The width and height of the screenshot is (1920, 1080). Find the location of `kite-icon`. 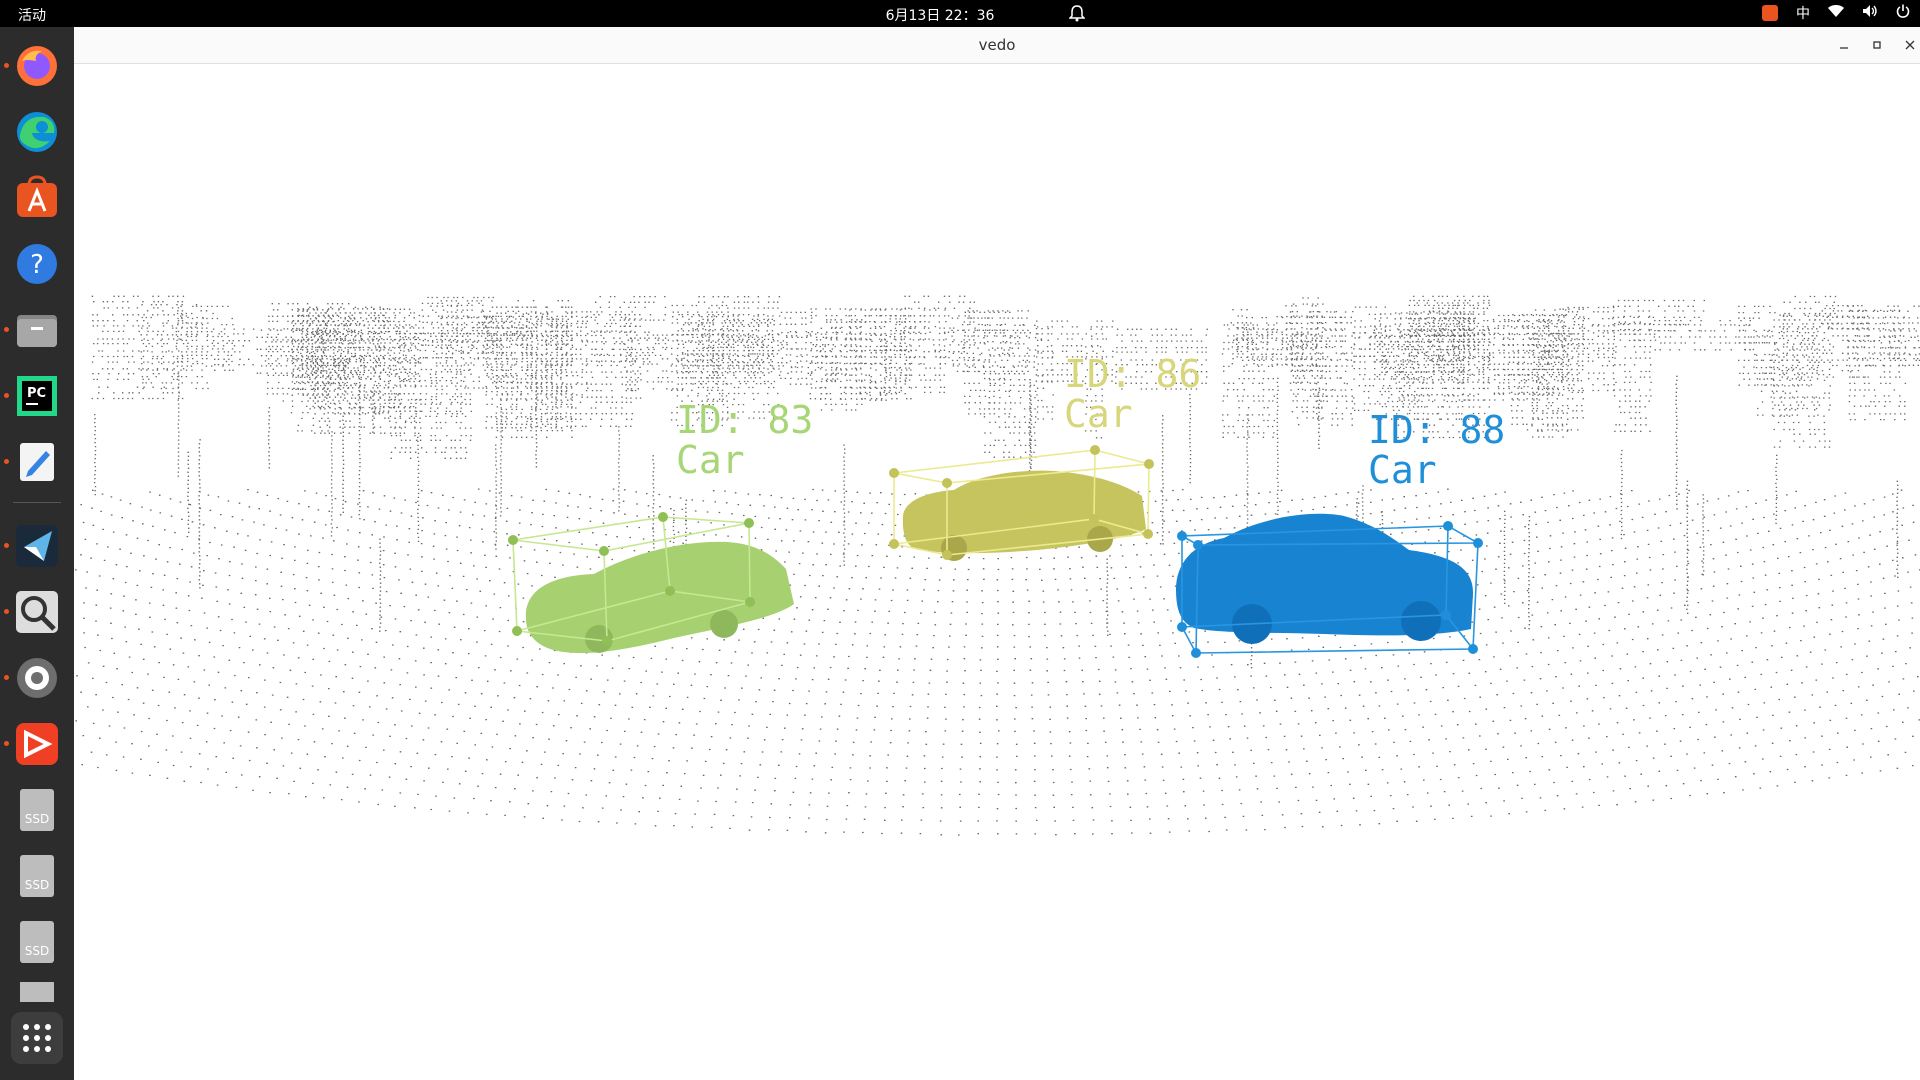

kite-icon is located at coordinates (37, 546).